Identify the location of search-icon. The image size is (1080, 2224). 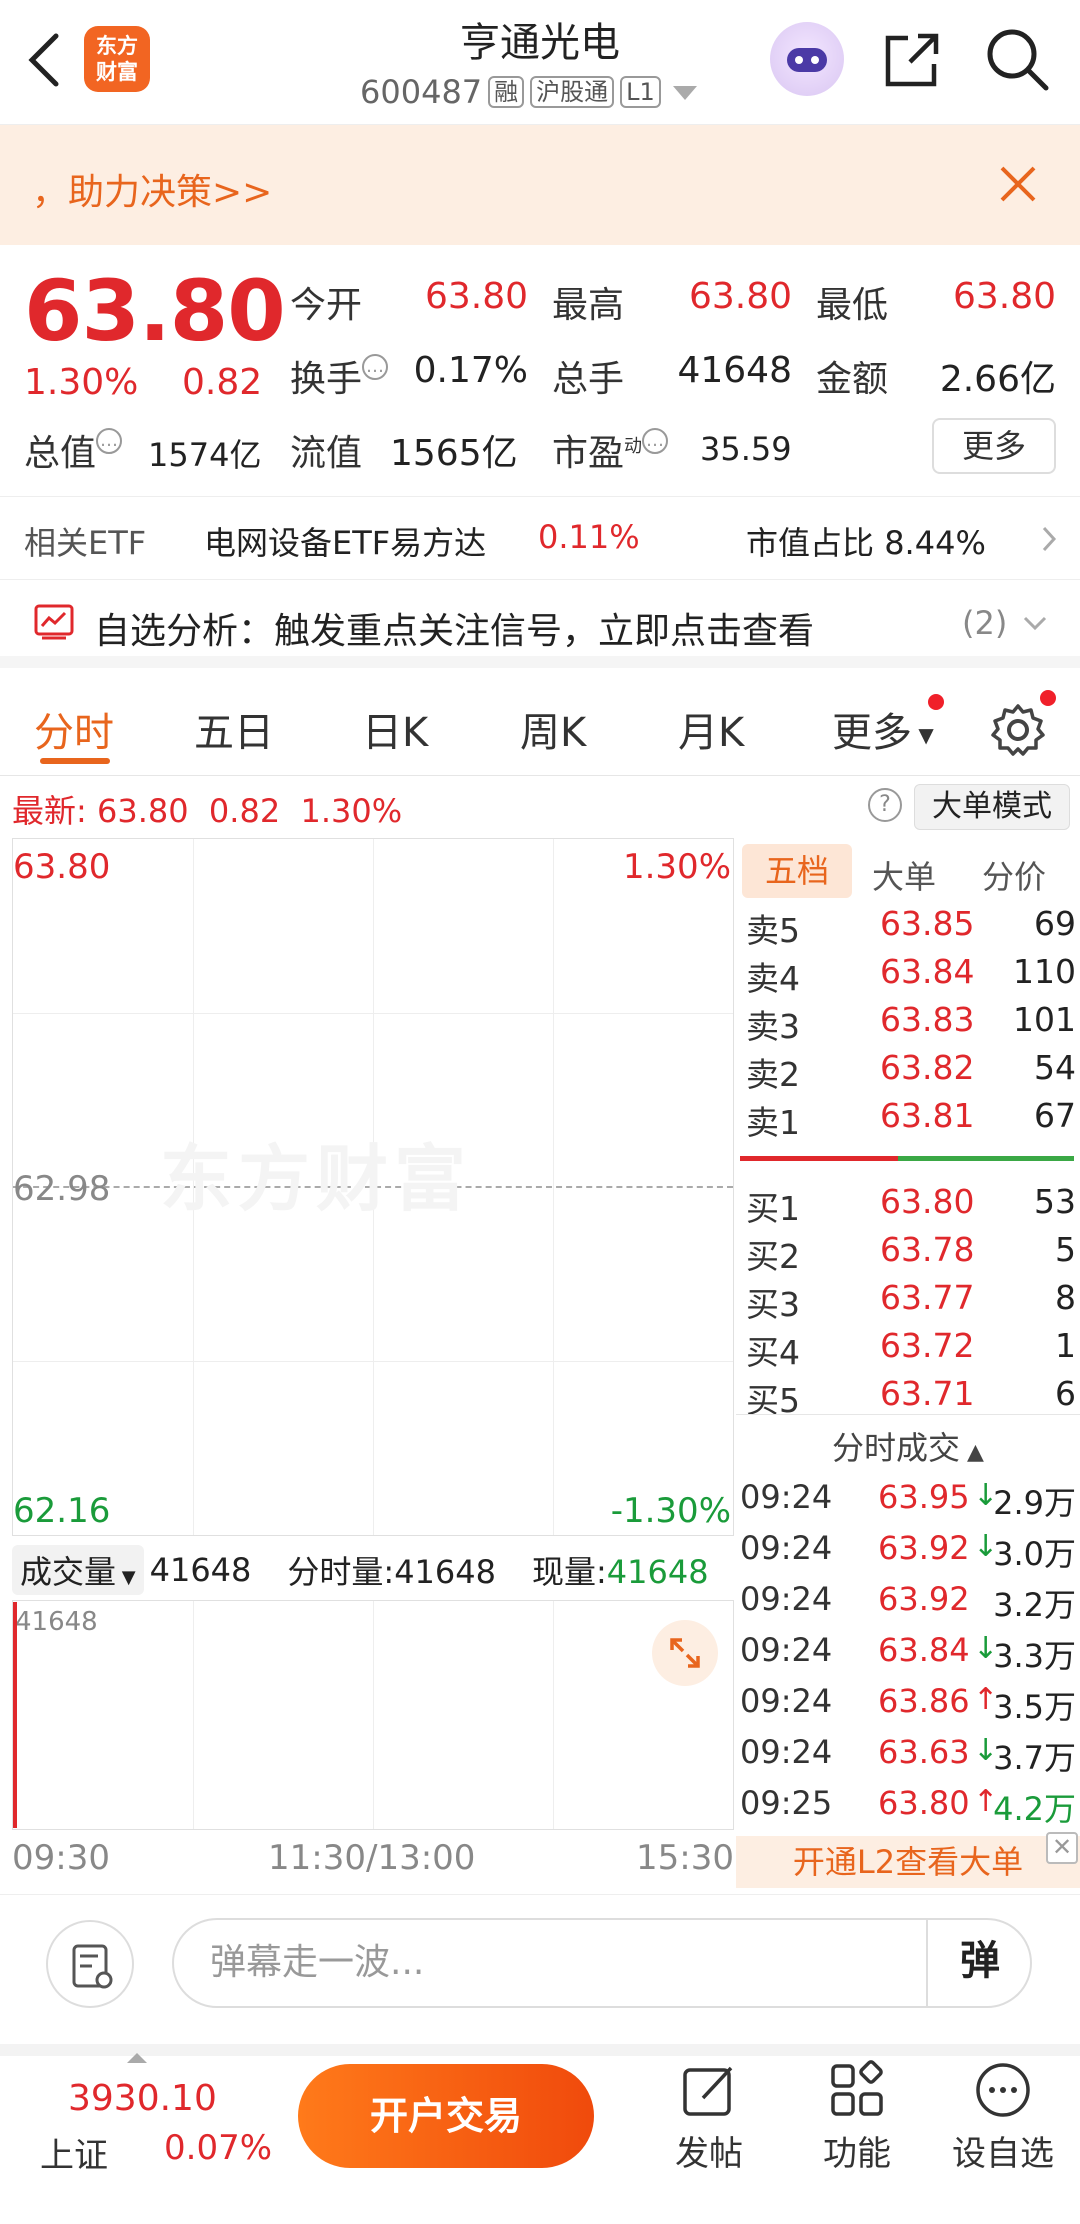
(1017, 59).